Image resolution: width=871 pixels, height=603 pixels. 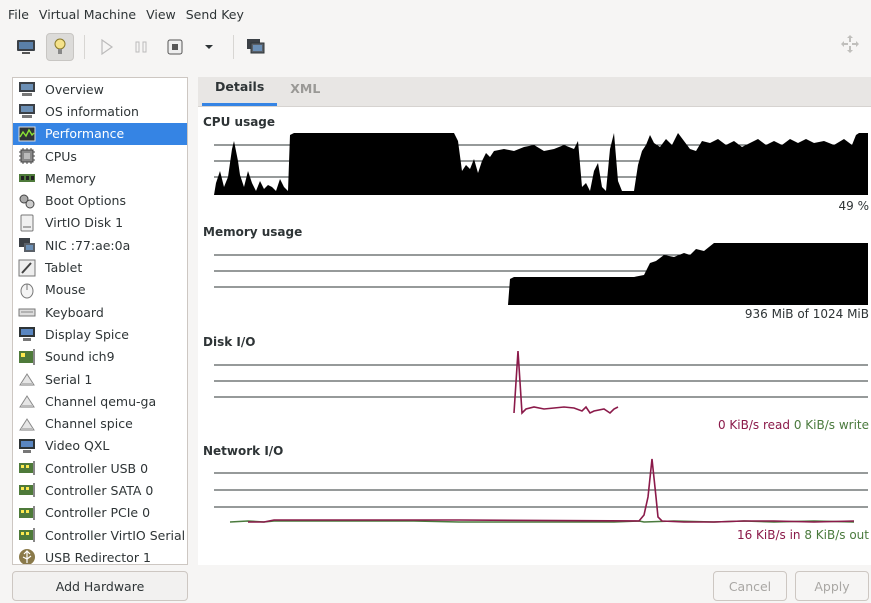 I want to click on sidebar-item-keyboard: Keyboard, so click(x=100, y=312).